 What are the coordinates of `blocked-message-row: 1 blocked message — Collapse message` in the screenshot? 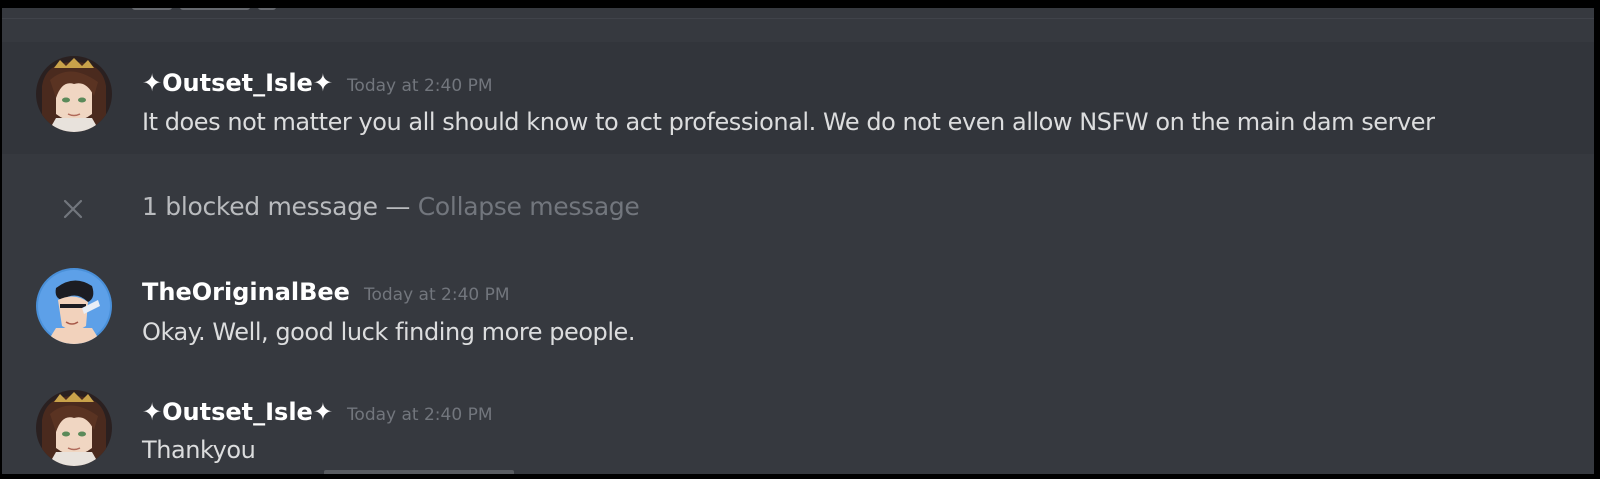 It's located at (798, 208).